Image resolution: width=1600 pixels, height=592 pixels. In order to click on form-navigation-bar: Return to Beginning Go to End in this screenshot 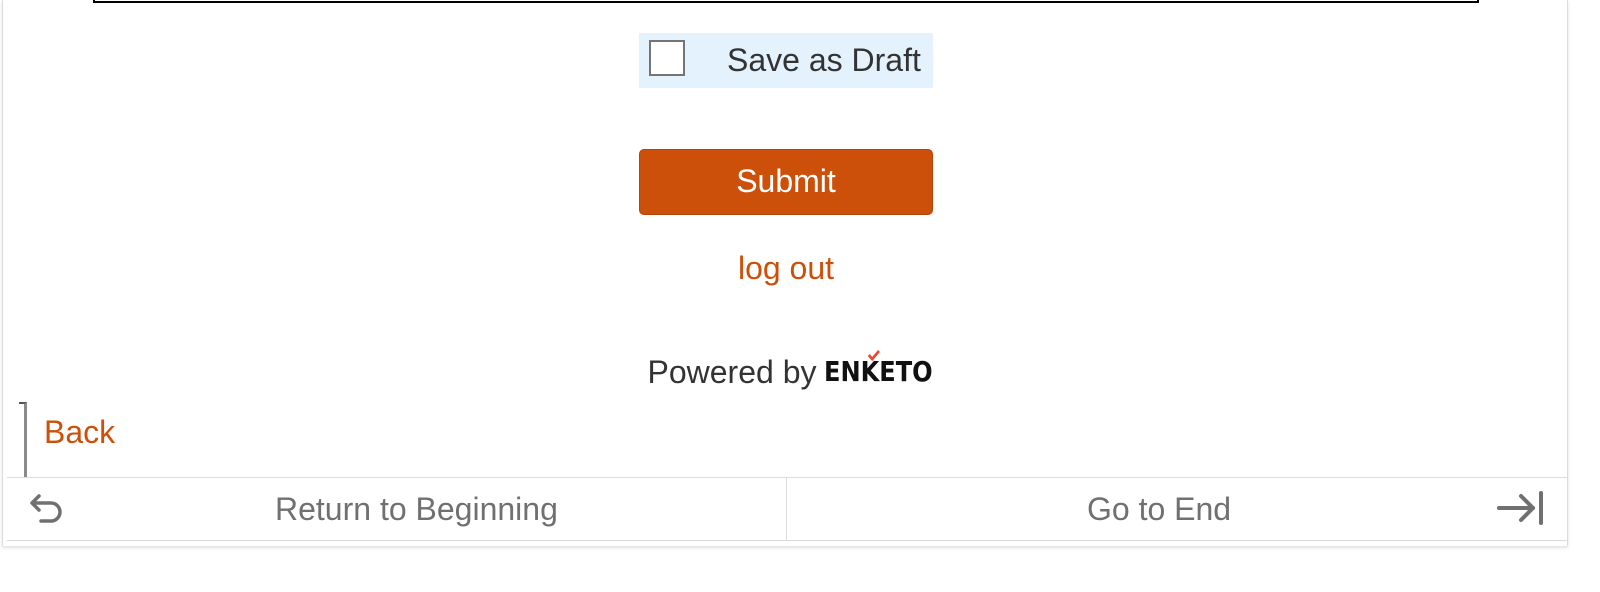, I will do `click(787, 509)`.